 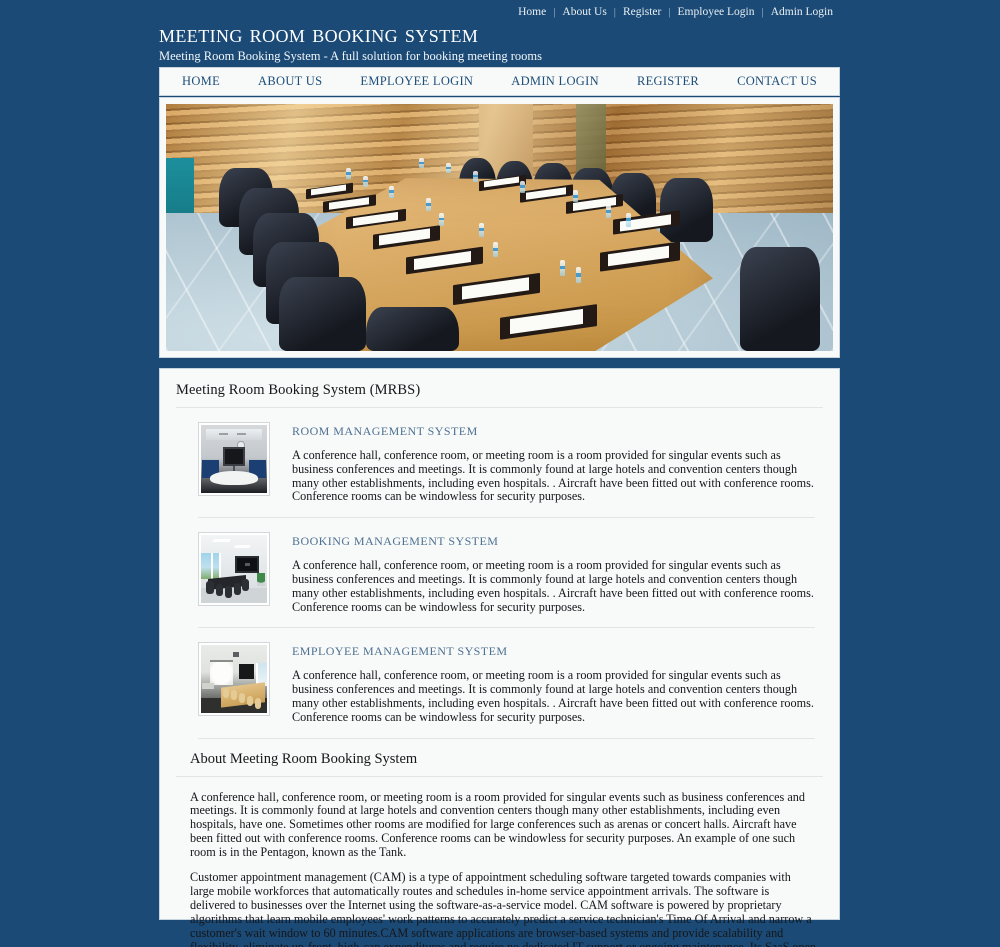 I want to click on nav-item-home: HOME, so click(x=201, y=81).